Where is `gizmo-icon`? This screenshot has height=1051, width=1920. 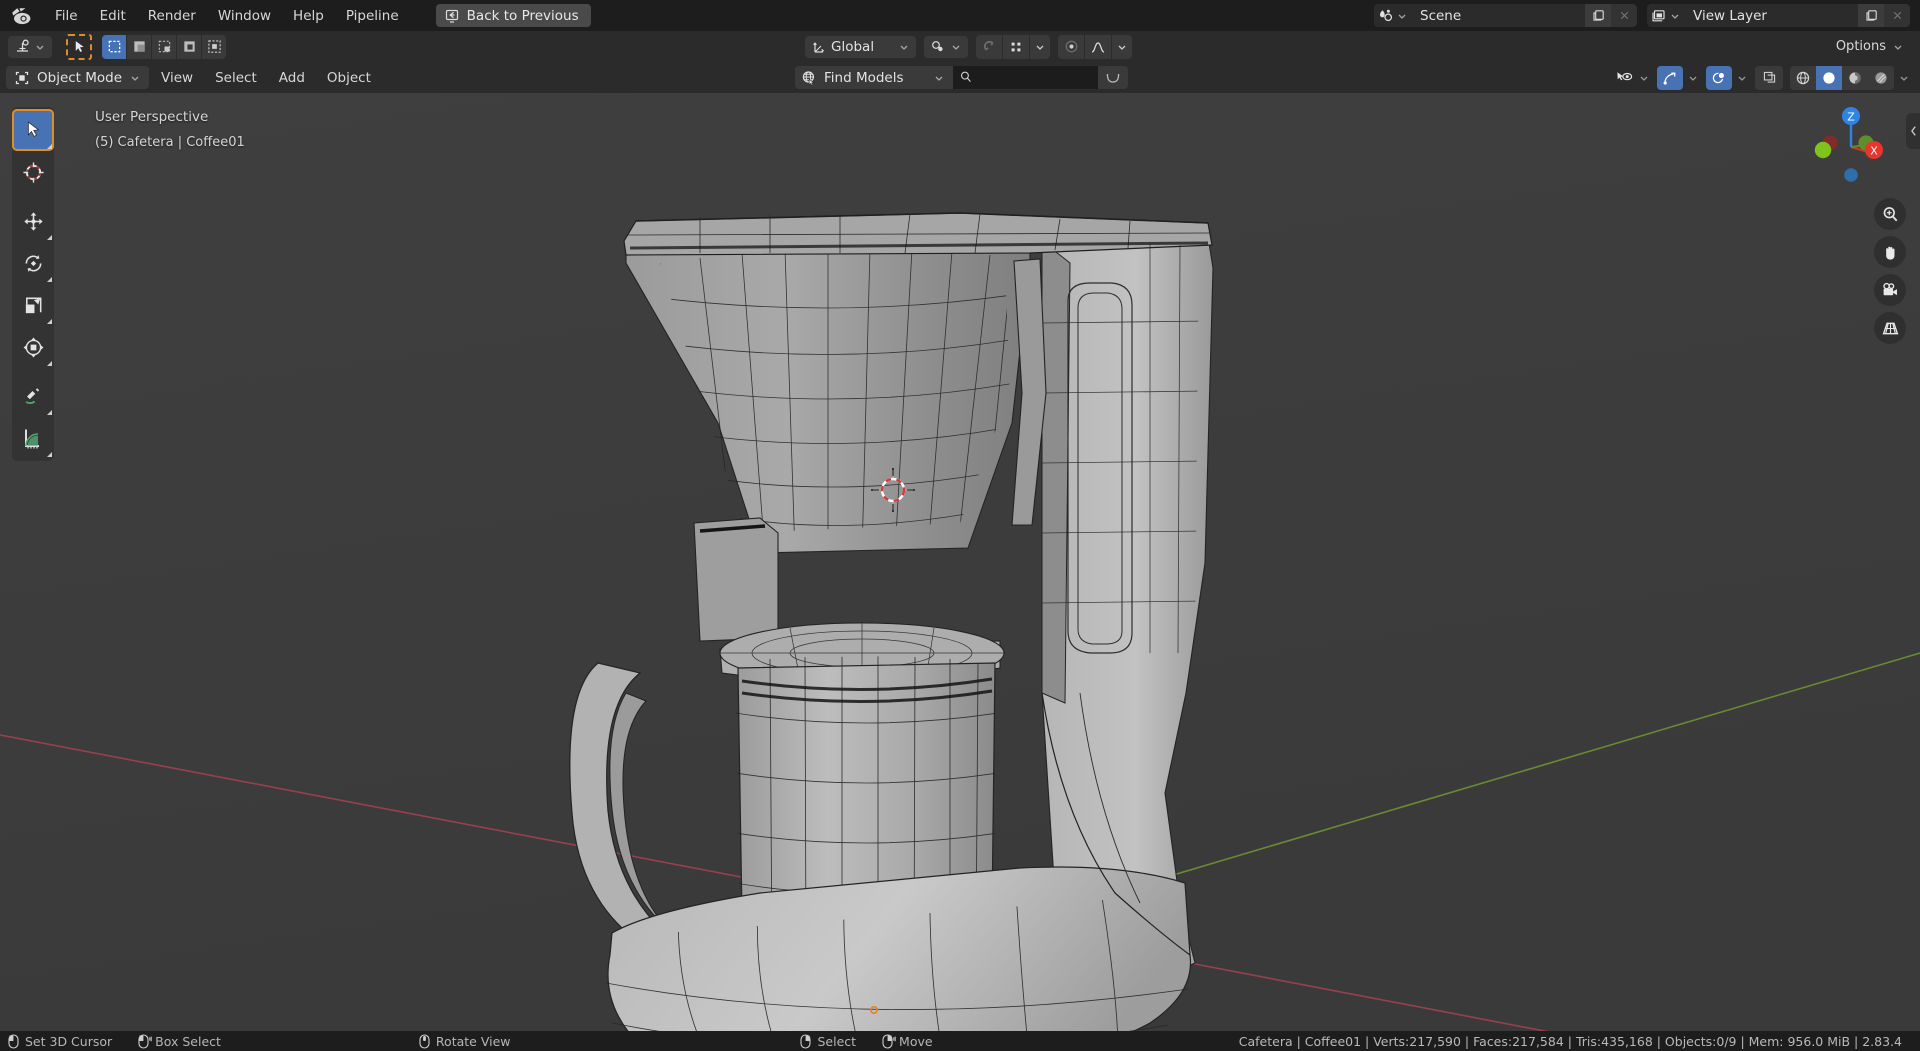
gizmo-icon is located at coordinates (1670, 77).